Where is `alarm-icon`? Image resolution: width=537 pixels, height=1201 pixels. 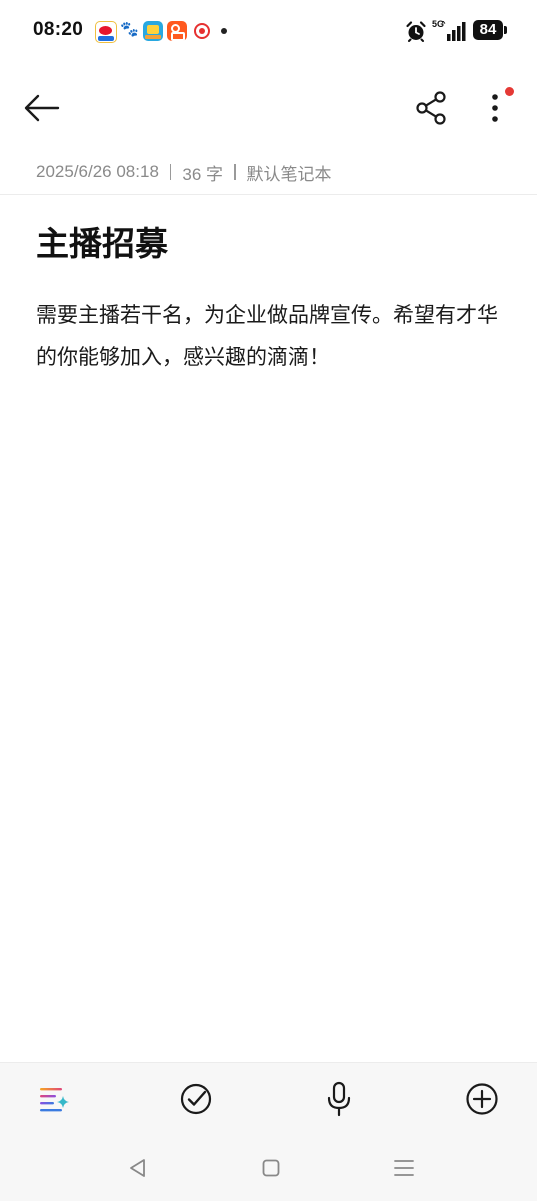
alarm-icon is located at coordinates (416, 31).